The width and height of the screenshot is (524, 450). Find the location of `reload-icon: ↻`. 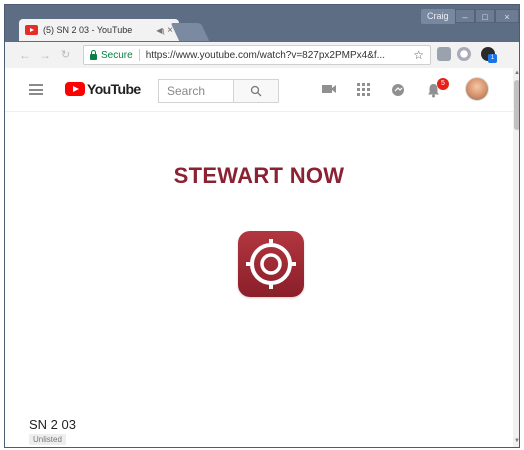

reload-icon: ↻ is located at coordinates (65, 54).